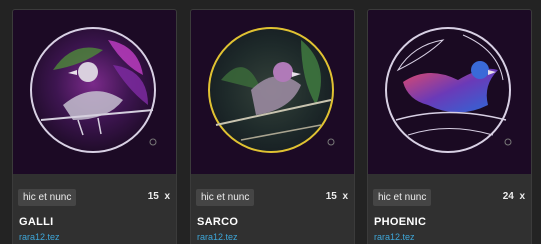 The image size is (541, 244). I want to click on artwork-title: GALLI, so click(36, 222).